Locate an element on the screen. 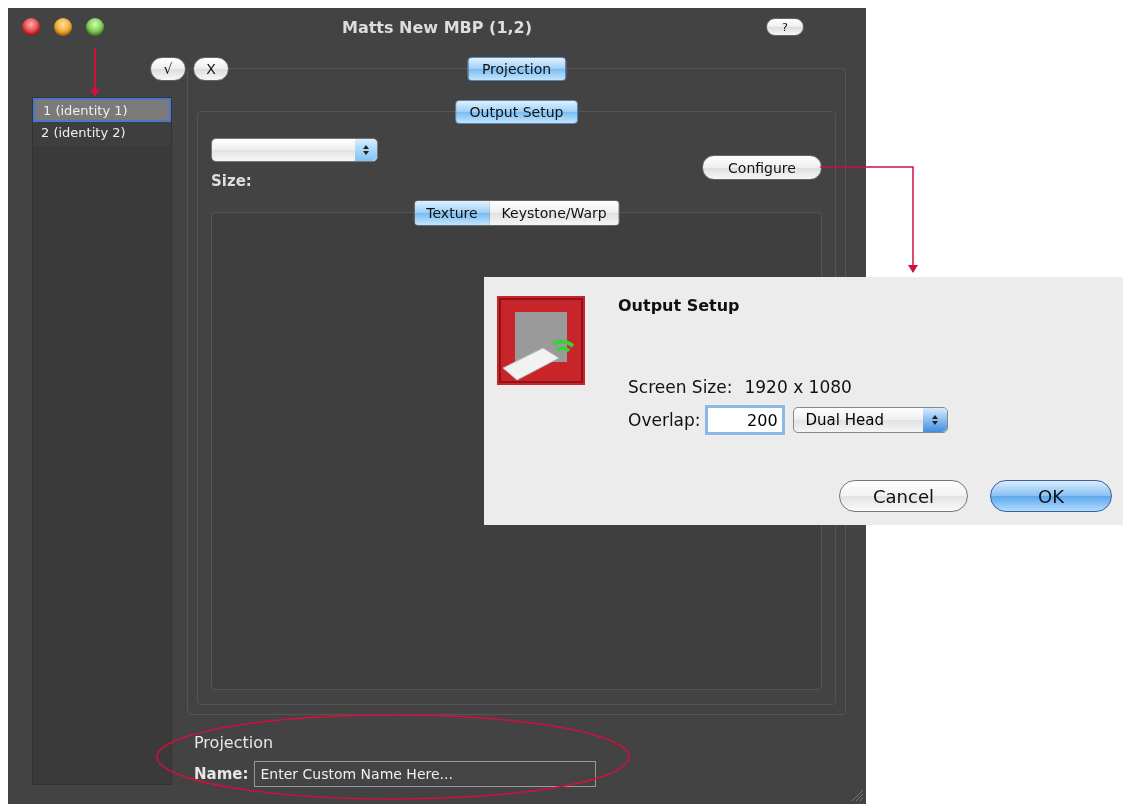 The image size is (1123, 804). overlap-label: Overlap: is located at coordinates (664, 420).